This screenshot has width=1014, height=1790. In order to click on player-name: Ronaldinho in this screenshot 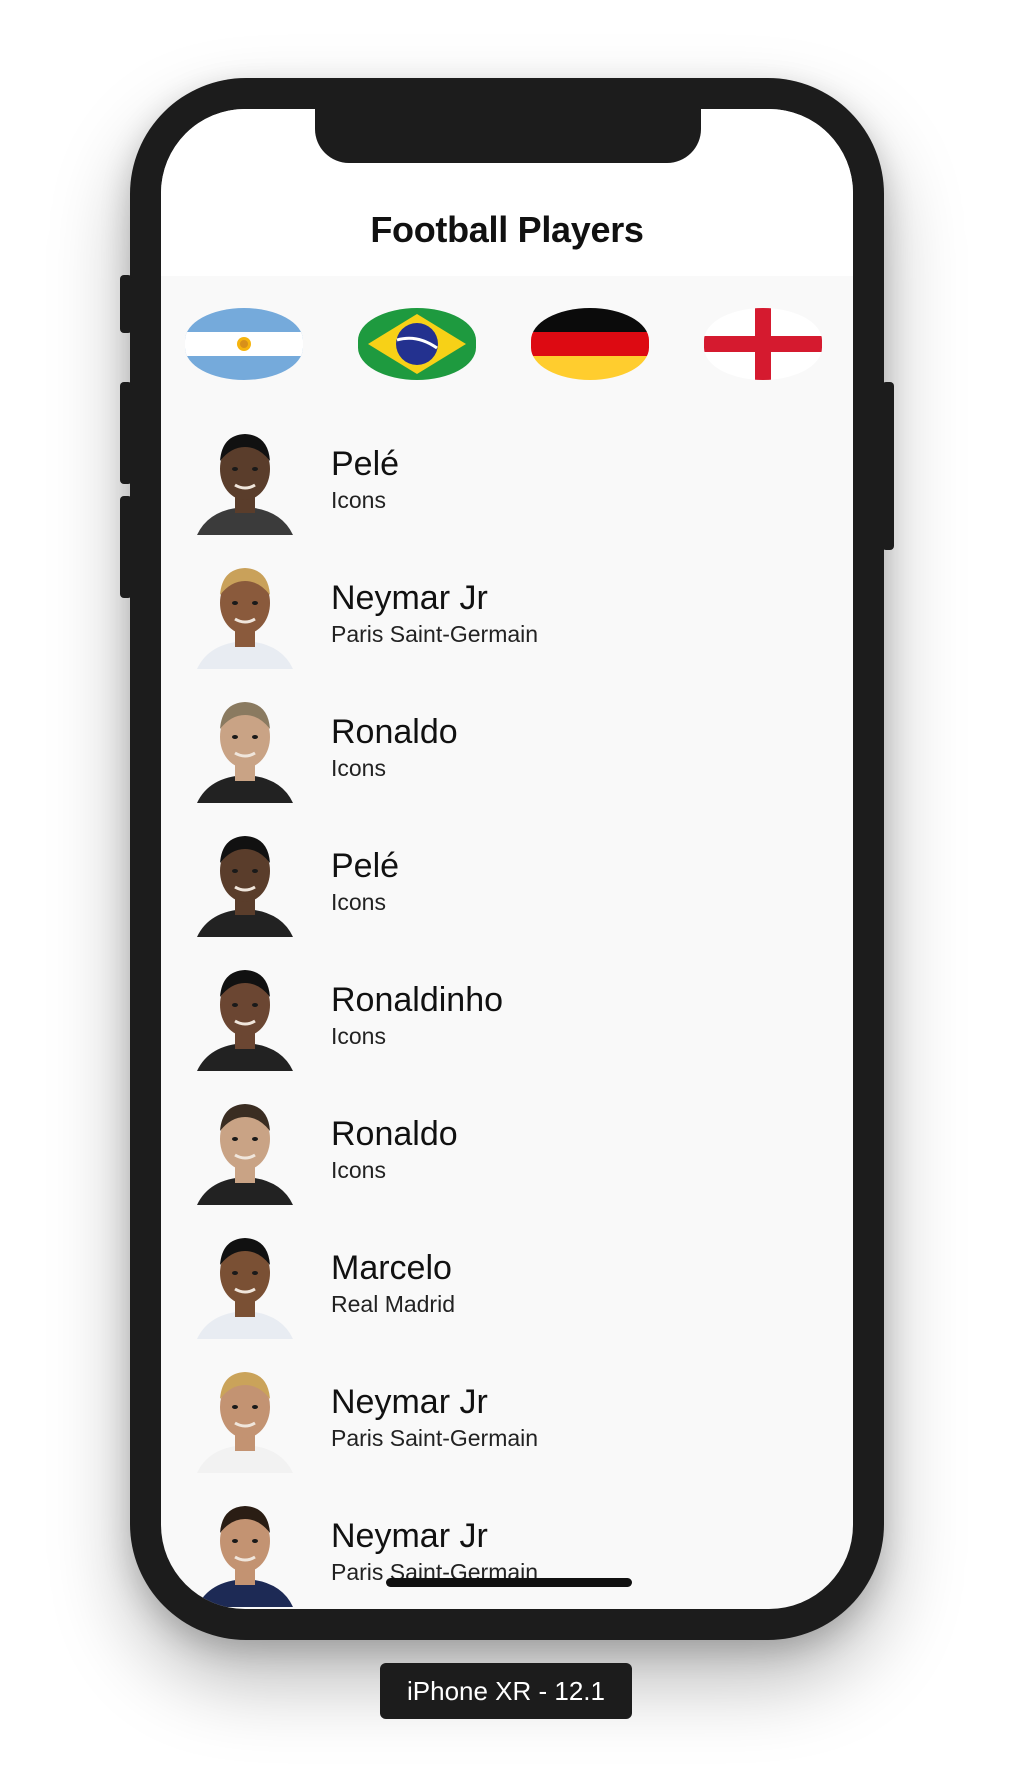, I will do `click(417, 1000)`.